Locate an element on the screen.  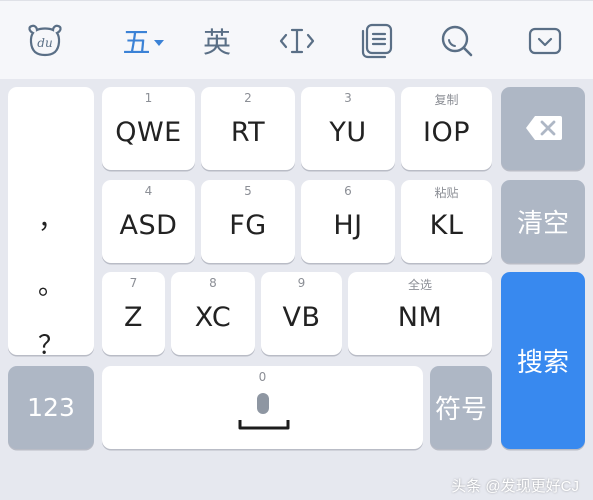
key-label: NM is located at coordinates (420, 317).